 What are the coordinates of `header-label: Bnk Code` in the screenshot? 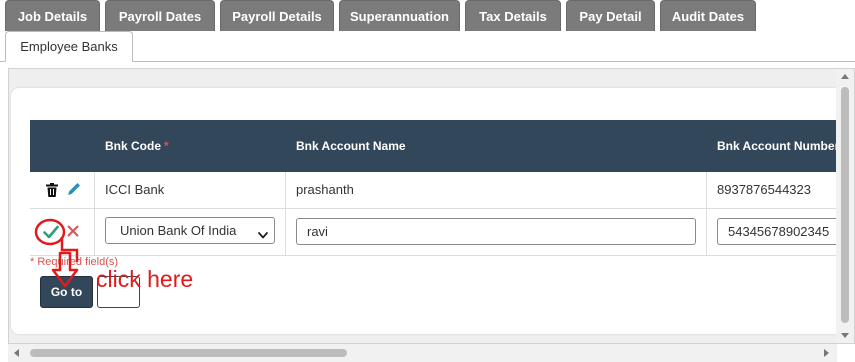 It's located at (133, 146).